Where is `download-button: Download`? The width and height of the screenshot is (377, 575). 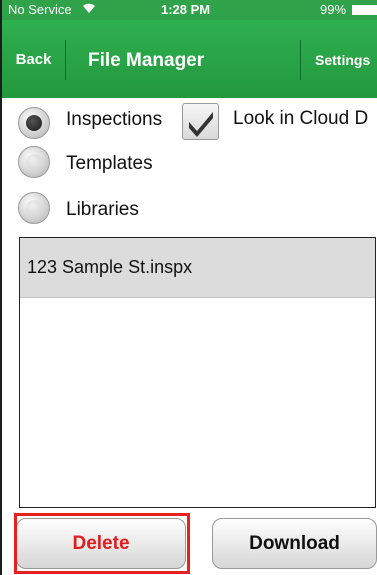 download-button: Download is located at coordinates (294, 543).